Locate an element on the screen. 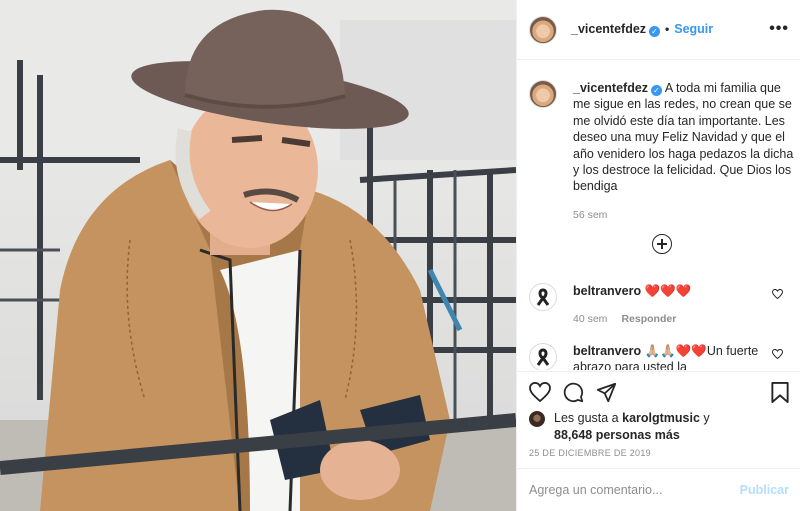 Image resolution: width=800 pixels, height=511 pixels. add-circle-icon is located at coordinates (662, 244).